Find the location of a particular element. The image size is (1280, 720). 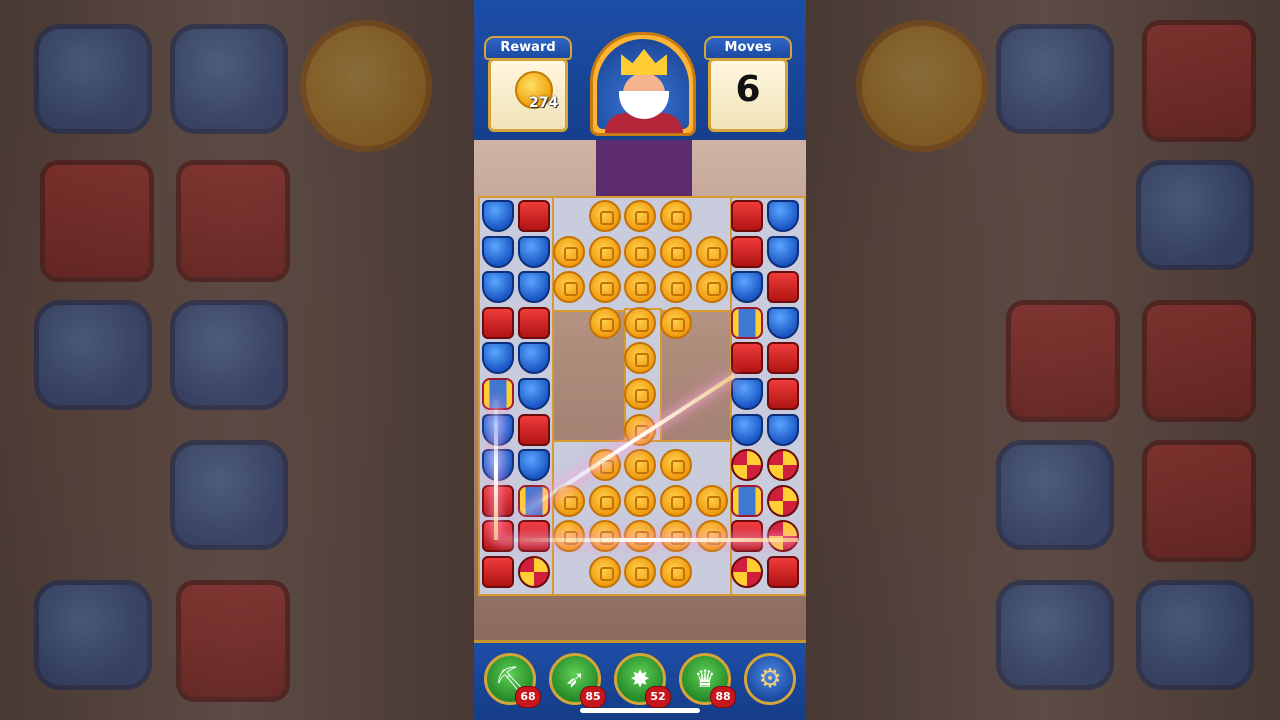

king-avatar is located at coordinates (643, 84).